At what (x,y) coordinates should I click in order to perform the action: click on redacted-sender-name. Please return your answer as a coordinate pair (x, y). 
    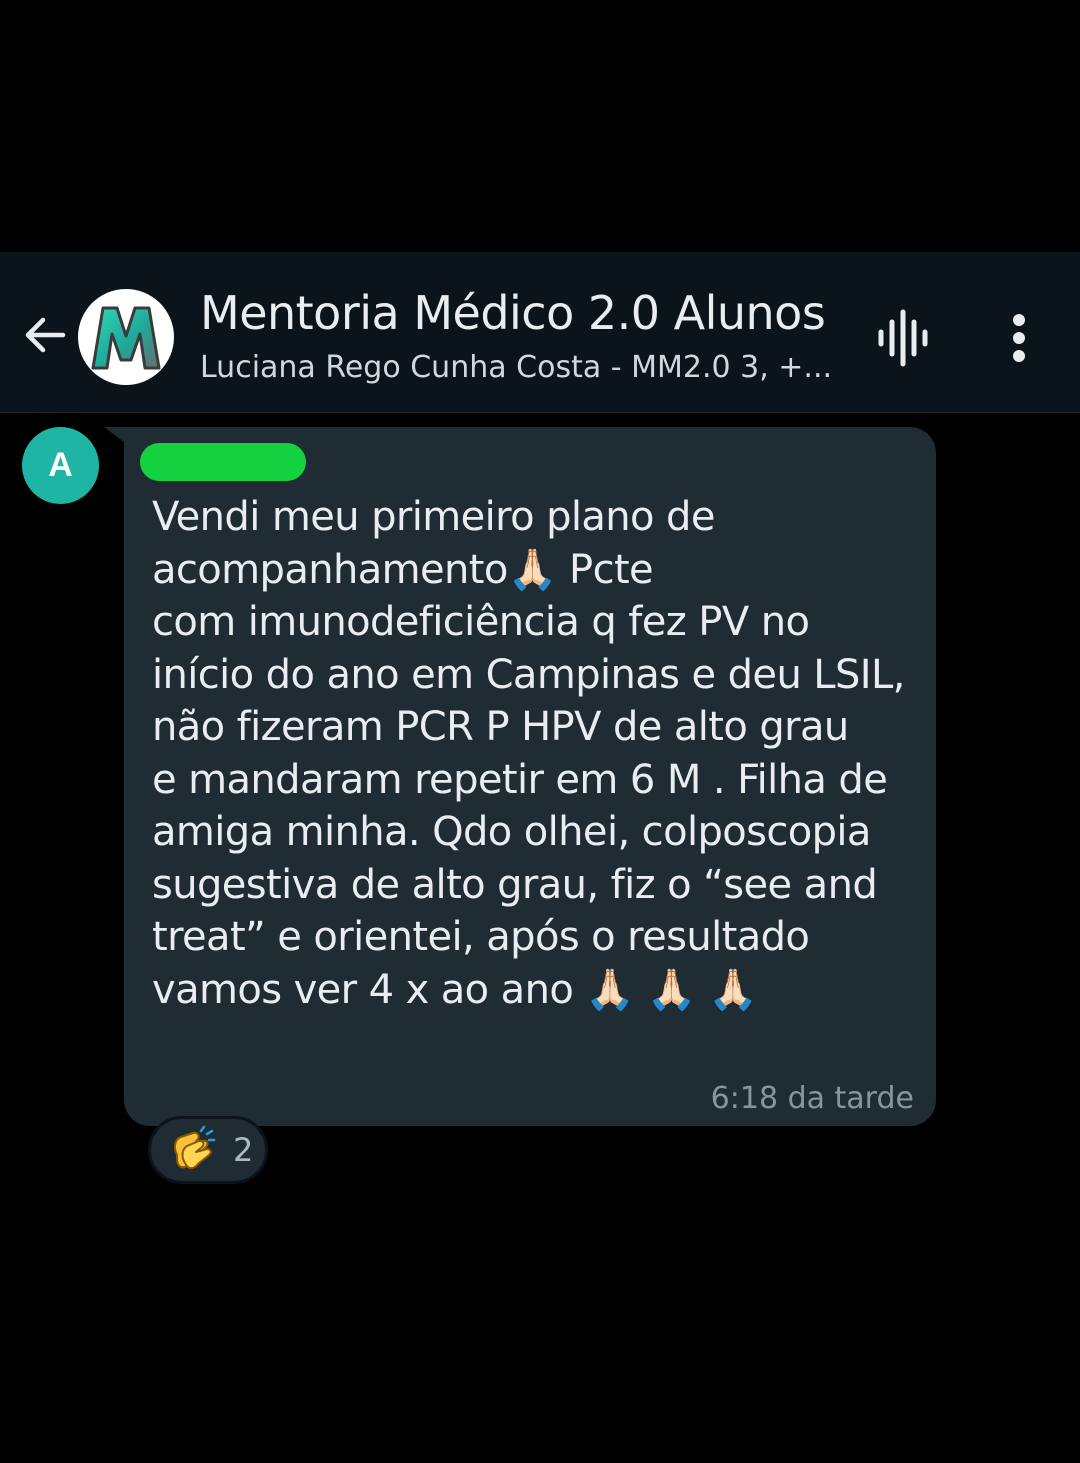
    Looking at the image, I should click on (223, 462).